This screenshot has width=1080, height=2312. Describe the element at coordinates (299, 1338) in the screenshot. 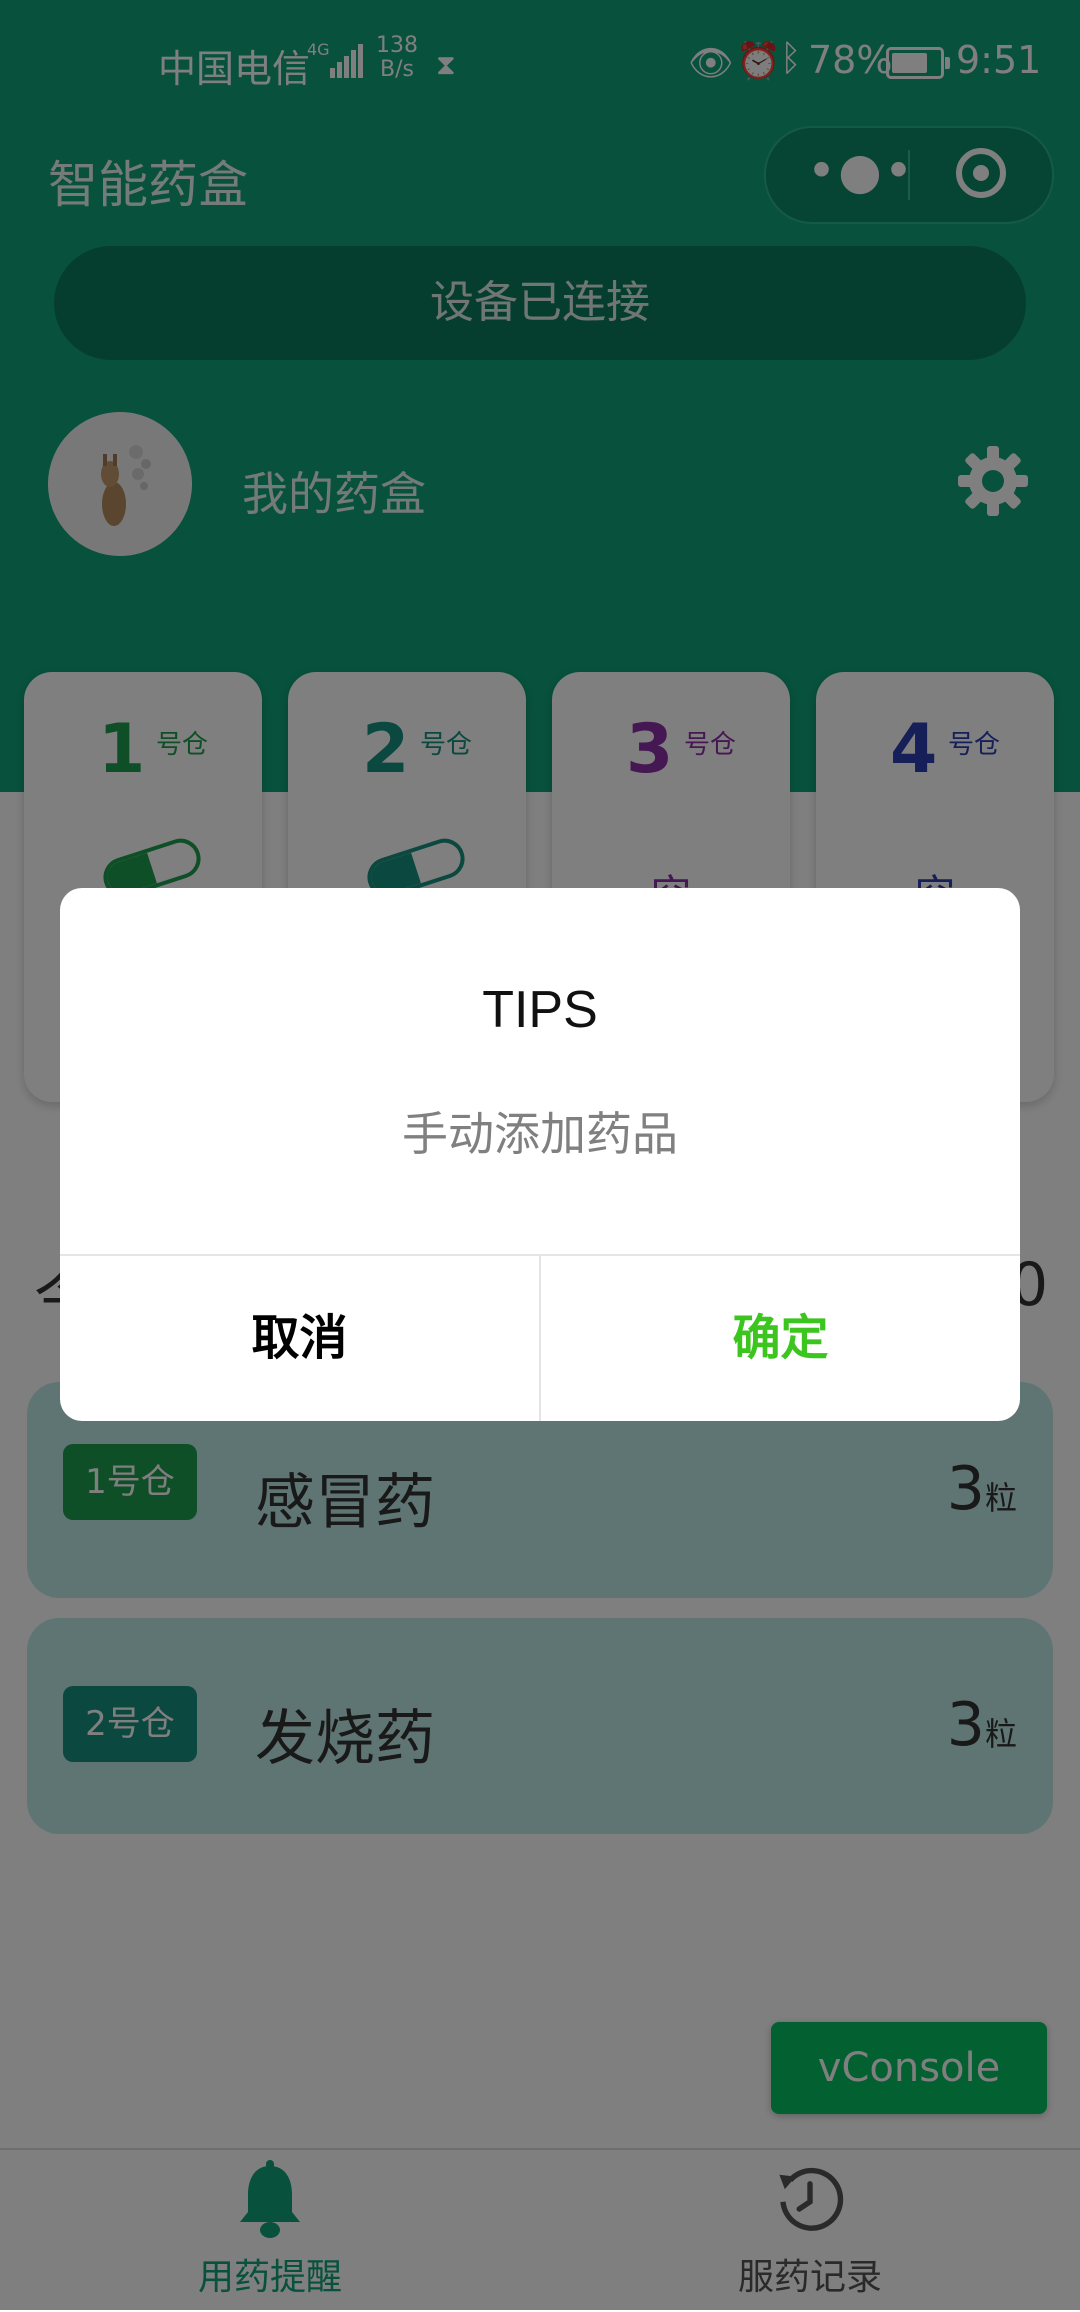

I see `cancel-button: 取消` at that location.